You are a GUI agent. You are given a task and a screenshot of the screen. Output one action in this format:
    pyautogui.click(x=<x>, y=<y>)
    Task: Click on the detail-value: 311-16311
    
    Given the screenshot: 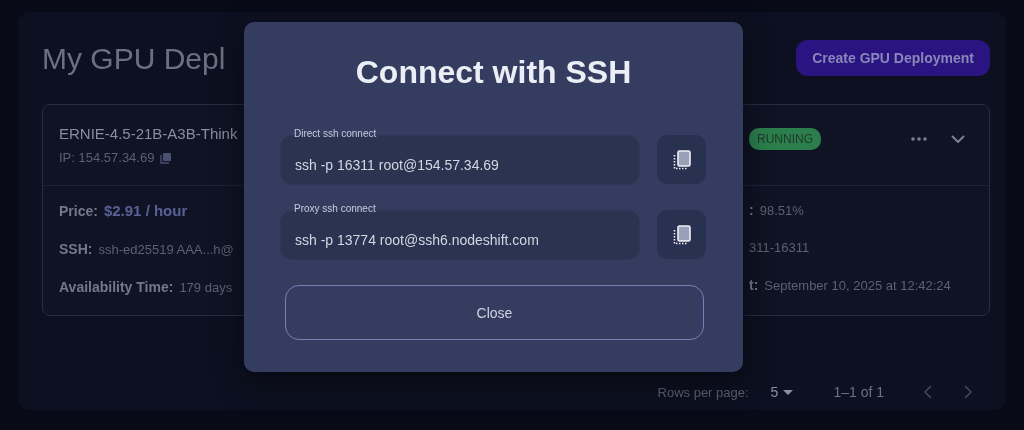 What is the action you would take?
    pyautogui.click(x=779, y=247)
    